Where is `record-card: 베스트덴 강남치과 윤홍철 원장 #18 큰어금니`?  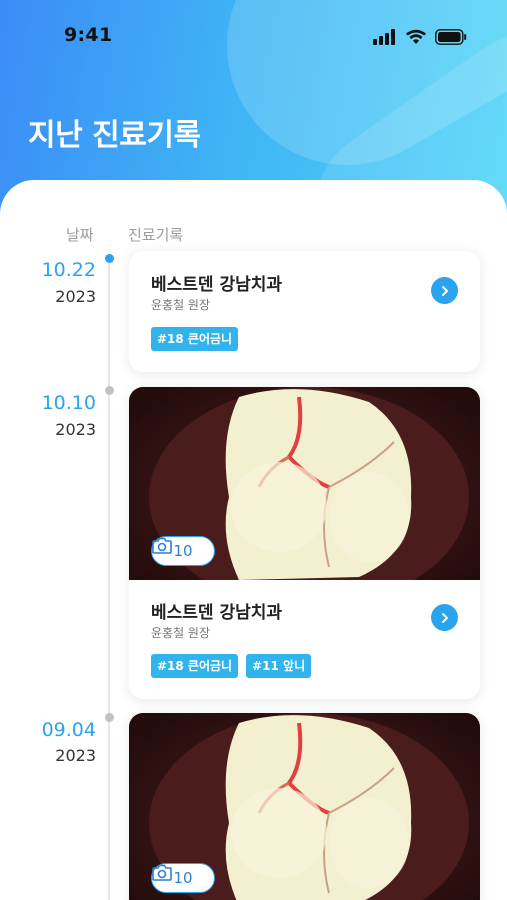 record-card: 베스트덴 강남치과 윤홍철 원장 #18 큰어금니 is located at coordinates (304, 311).